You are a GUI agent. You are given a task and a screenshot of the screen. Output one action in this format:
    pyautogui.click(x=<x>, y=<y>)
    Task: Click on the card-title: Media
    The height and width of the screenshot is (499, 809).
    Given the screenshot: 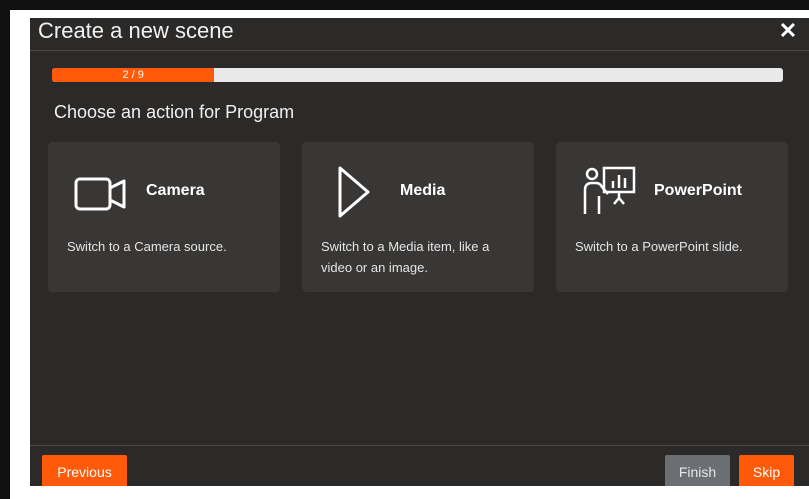 What is the action you would take?
    pyautogui.click(x=423, y=190)
    